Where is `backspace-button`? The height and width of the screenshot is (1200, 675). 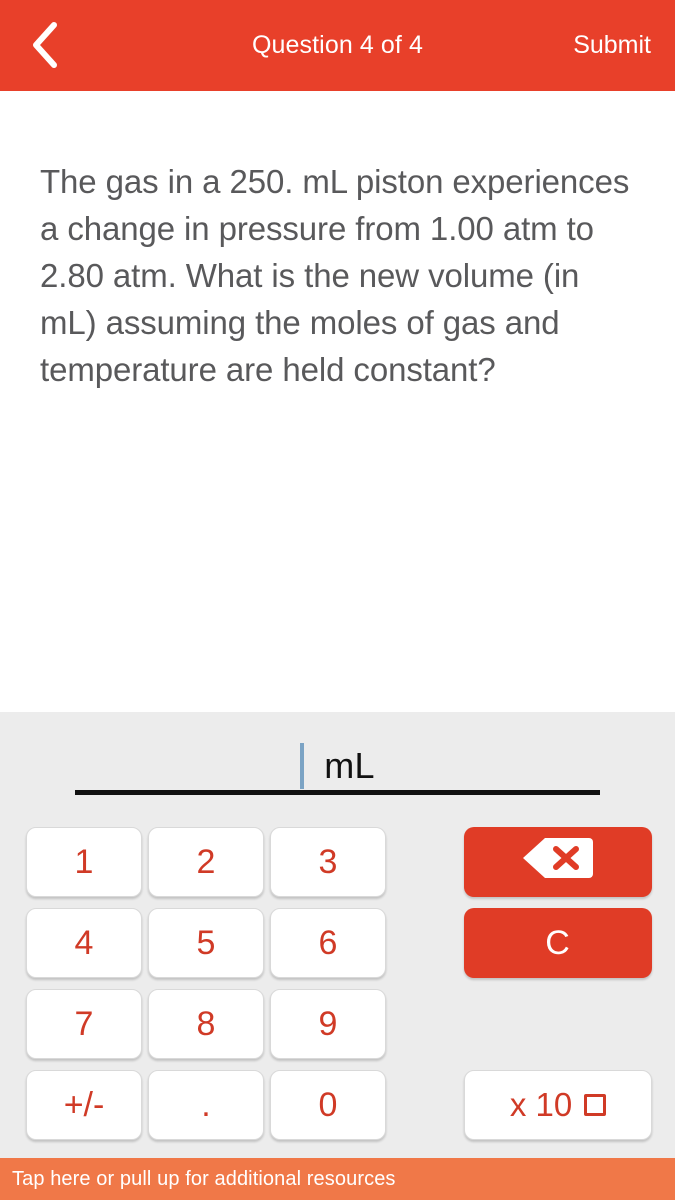 backspace-button is located at coordinates (558, 862).